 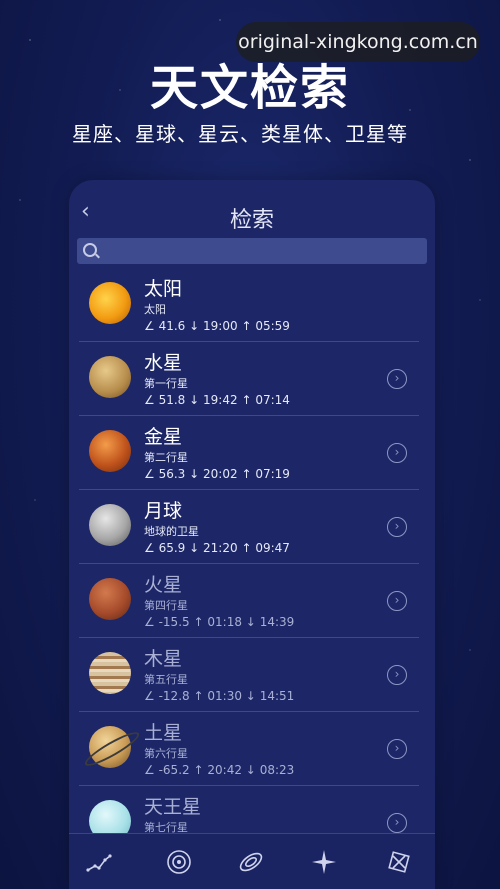 I want to click on item-meta: ∠ -12.8 ↑ 01:30 ↓ 14:51, so click(x=219, y=696).